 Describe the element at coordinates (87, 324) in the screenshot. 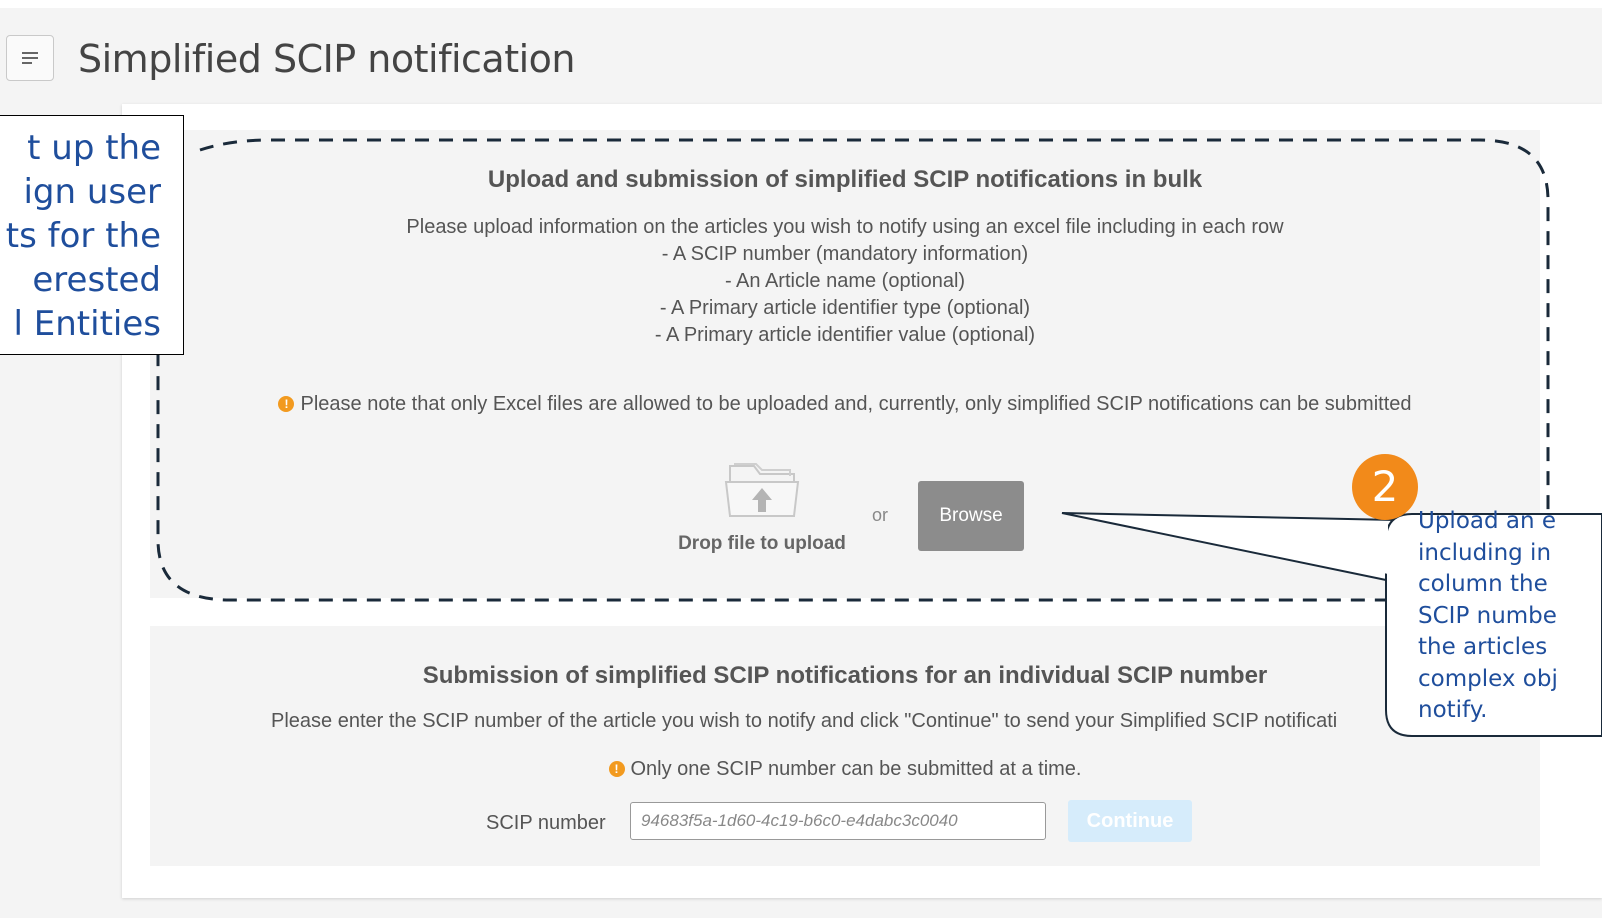

I see `left-note-line: l Entities` at that location.